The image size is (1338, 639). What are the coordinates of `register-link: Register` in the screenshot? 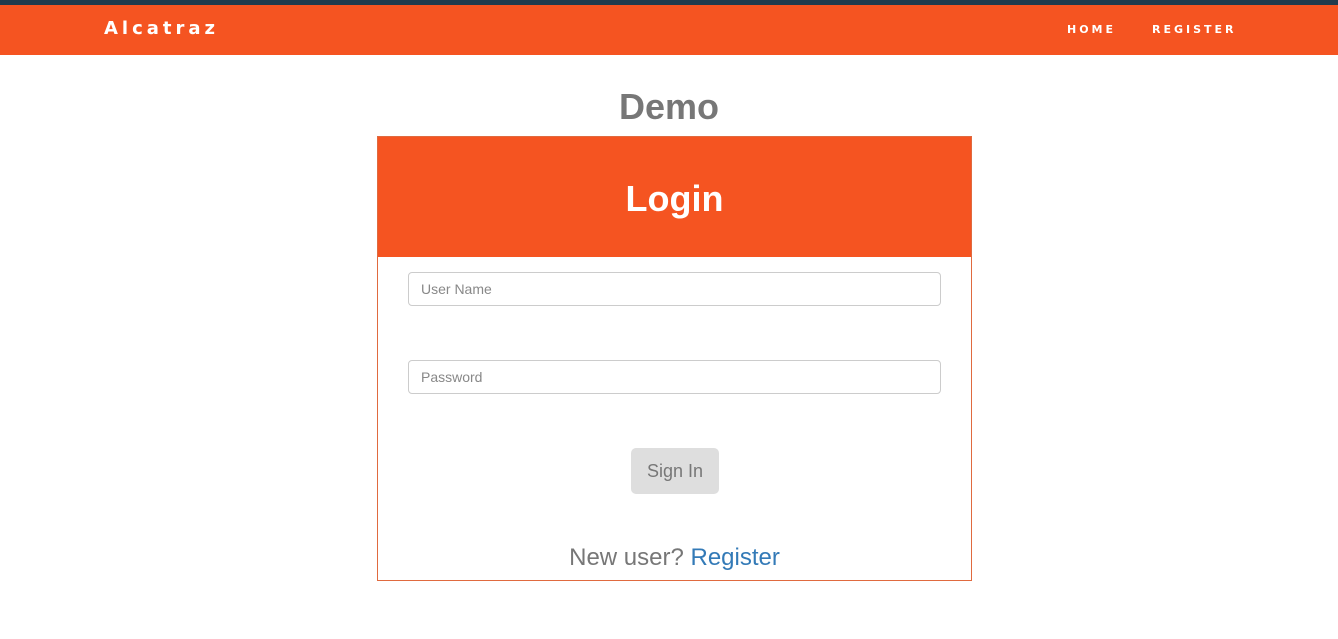 It's located at (735, 557).